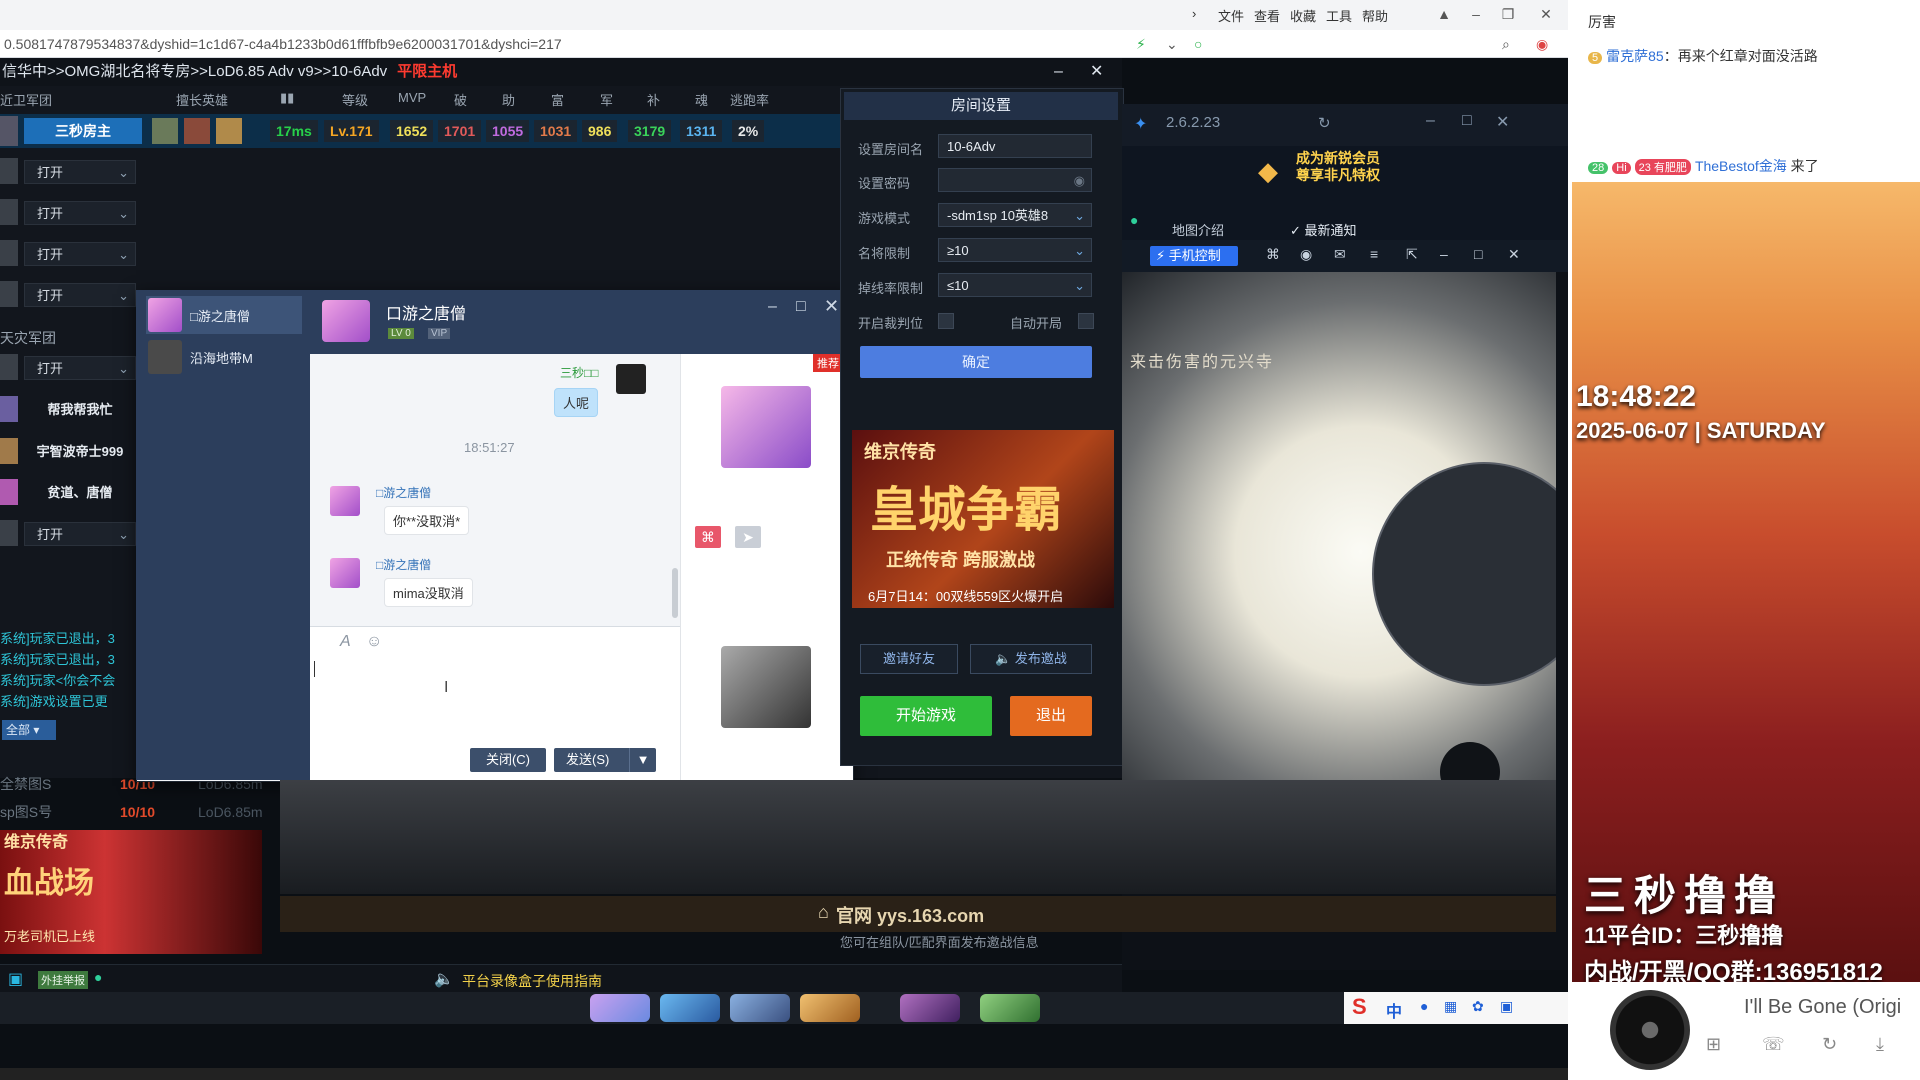 This screenshot has height=1080, width=1920. What do you see at coordinates (983, 519) in the screenshot?
I see `ad-banner-room: 维京传奇 皇城争霸 正统传奇 跨服激战 6月7日14：00双线559区火爆开启` at bounding box center [983, 519].